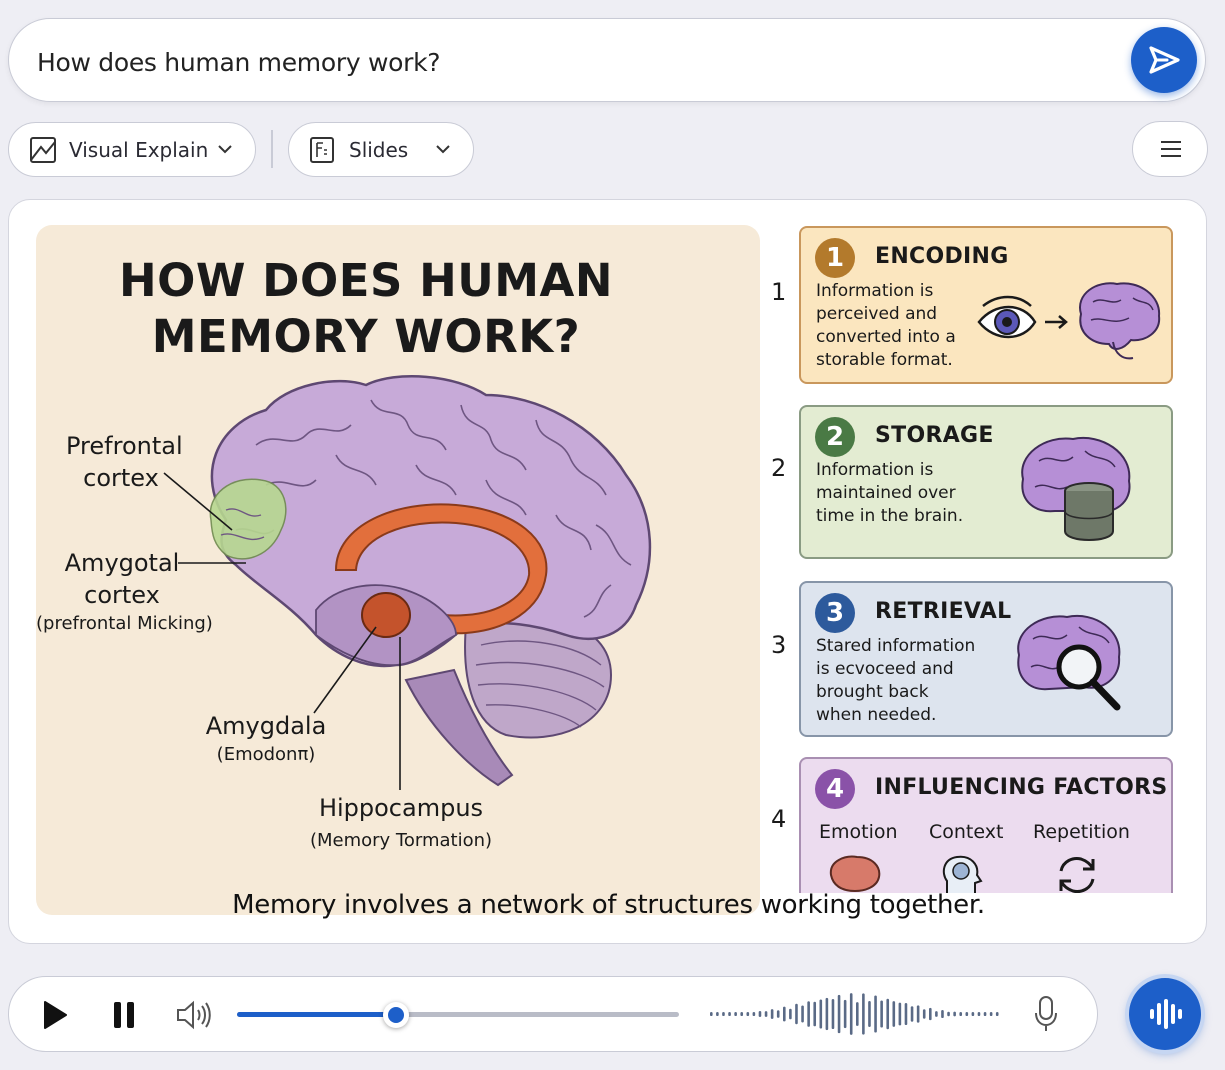 The height and width of the screenshot is (1070, 1225). Describe the element at coordinates (43, 150) in the screenshot. I see `document-chart-icon` at that location.